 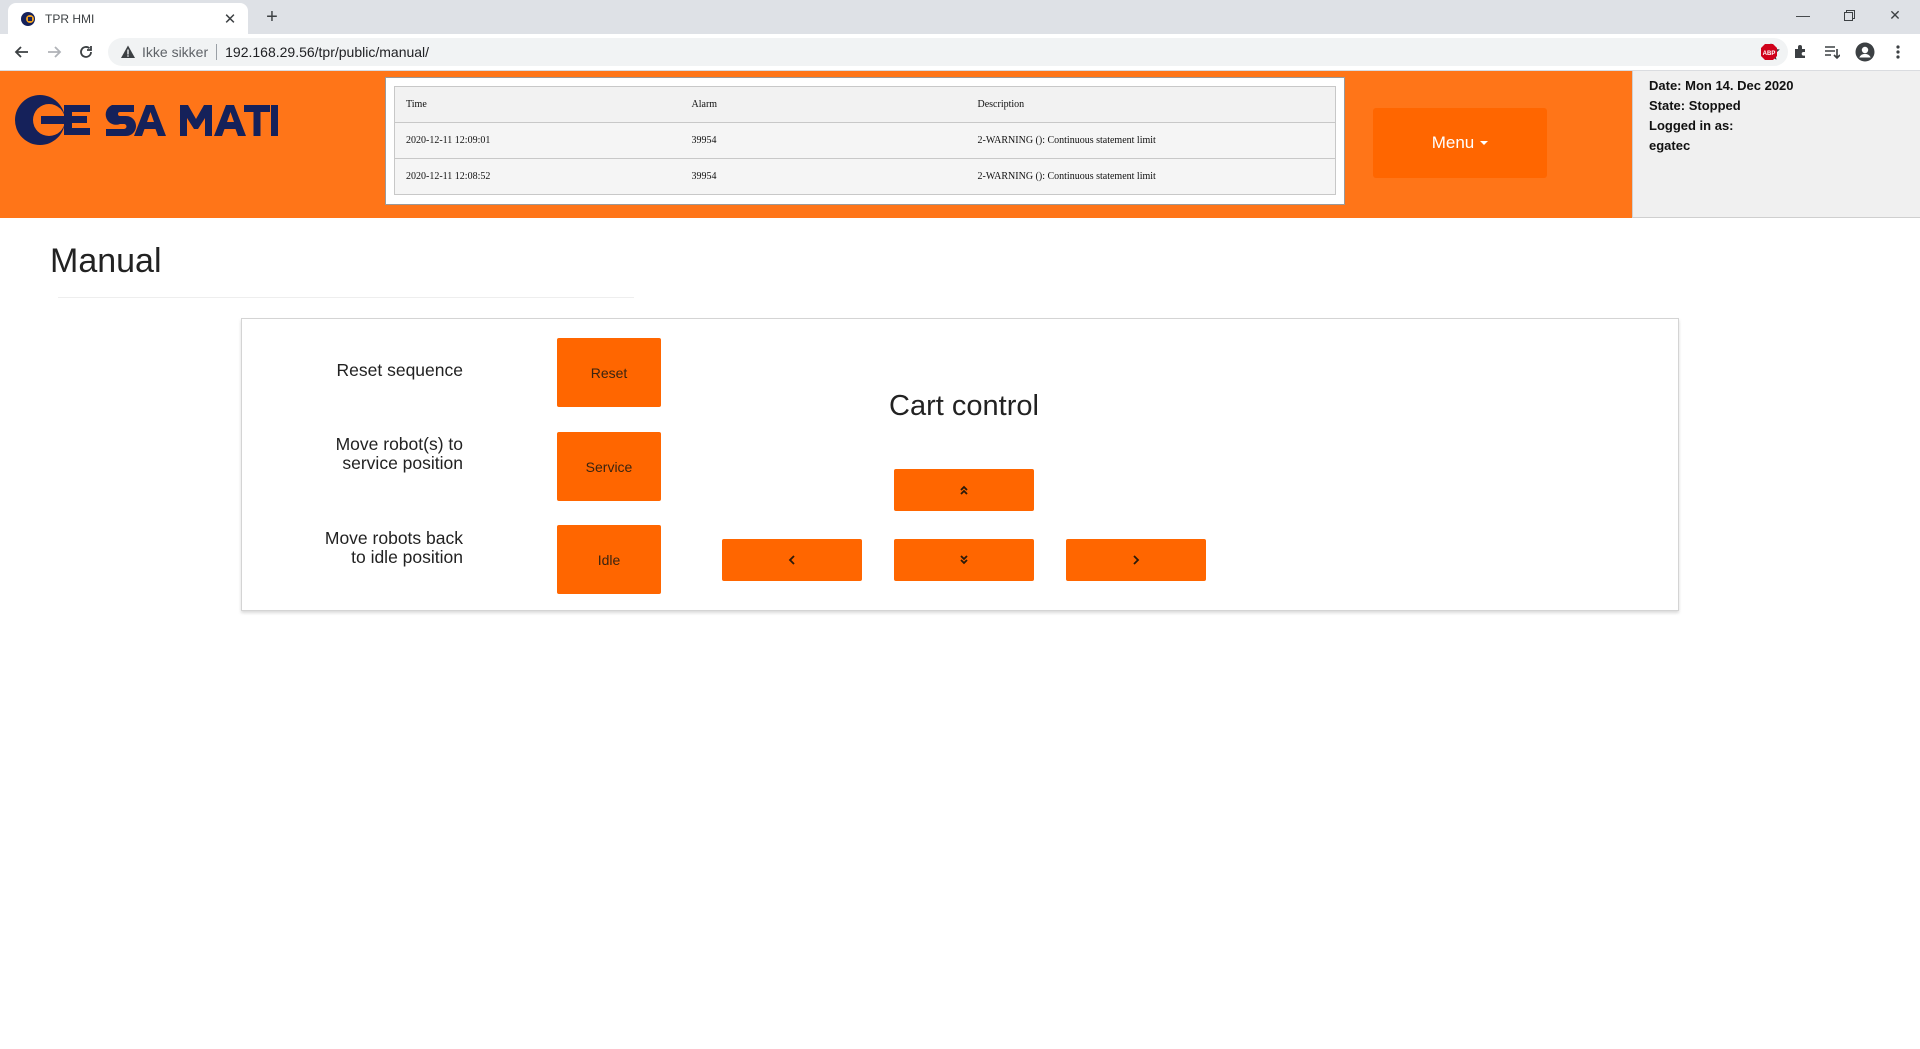 What do you see at coordinates (128, 18) in the screenshot?
I see `browser-tab: TPR HMI ✕` at bounding box center [128, 18].